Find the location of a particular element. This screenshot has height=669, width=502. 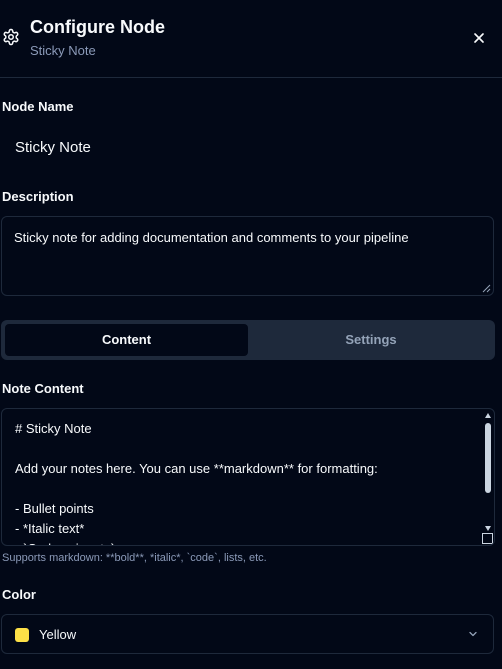

panel-title: Configure Node is located at coordinates (97, 27).